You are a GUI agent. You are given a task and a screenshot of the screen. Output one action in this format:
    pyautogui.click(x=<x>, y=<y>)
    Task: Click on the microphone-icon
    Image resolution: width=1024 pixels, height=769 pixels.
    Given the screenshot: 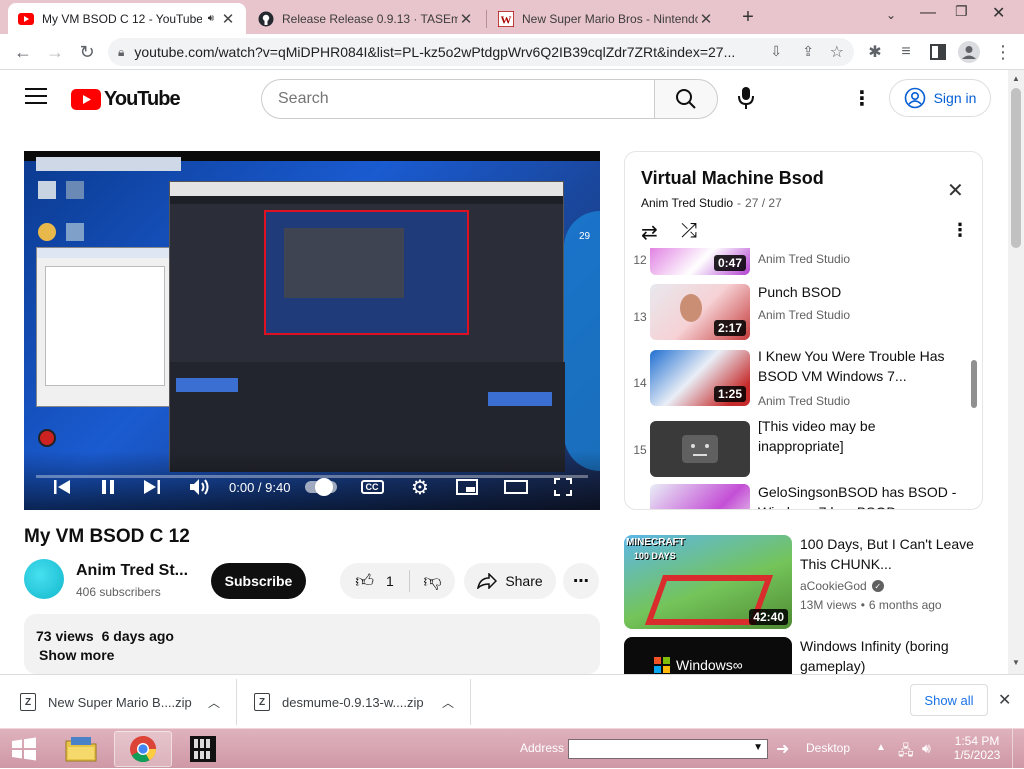 What is the action you would take?
    pyautogui.click(x=746, y=98)
    